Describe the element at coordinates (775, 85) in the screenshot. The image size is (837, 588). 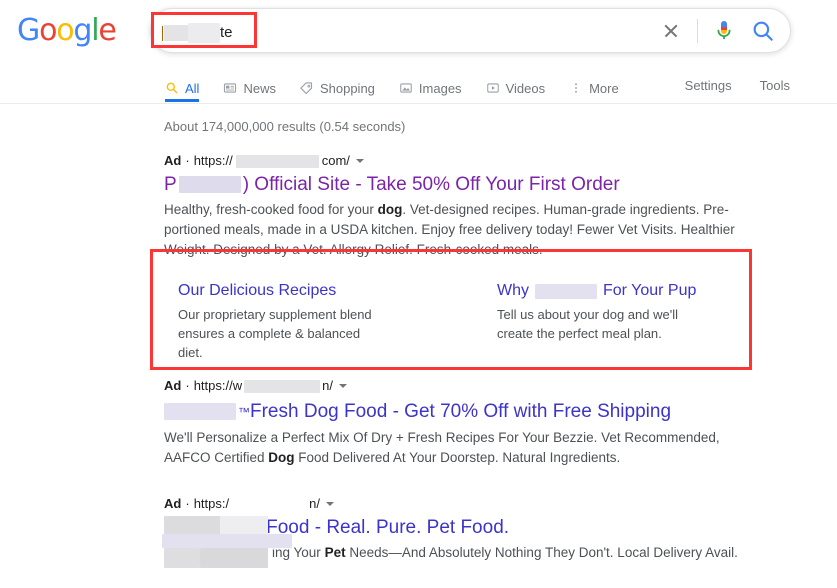
I see `tools-button: Tools` at that location.